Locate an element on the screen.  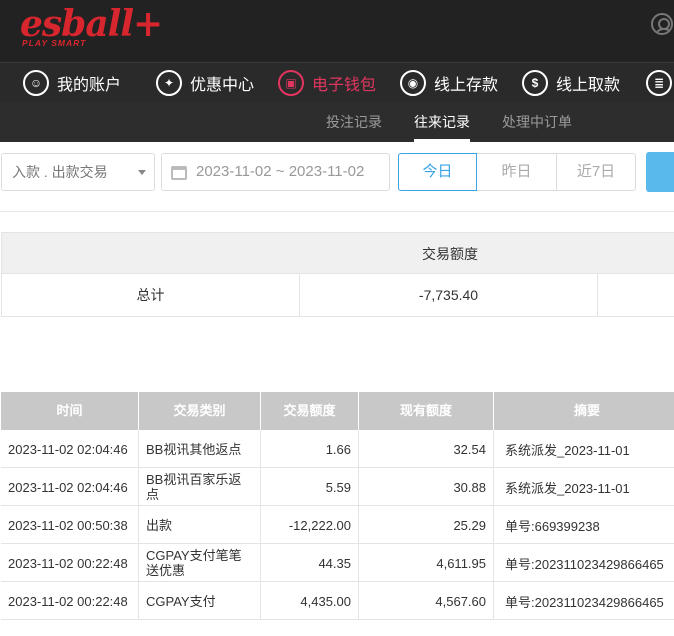
nav-item-statement: ≣ is located at coordinates (659, 83).